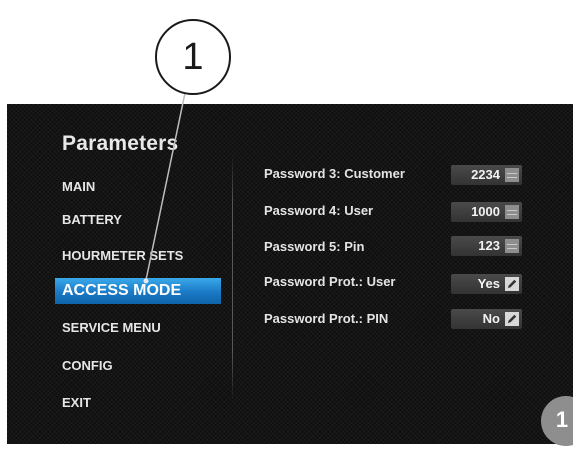 Image resolution: width=573 pixels, height=450 pixels. I want to click on callout-leader-line, so click(164, 188).